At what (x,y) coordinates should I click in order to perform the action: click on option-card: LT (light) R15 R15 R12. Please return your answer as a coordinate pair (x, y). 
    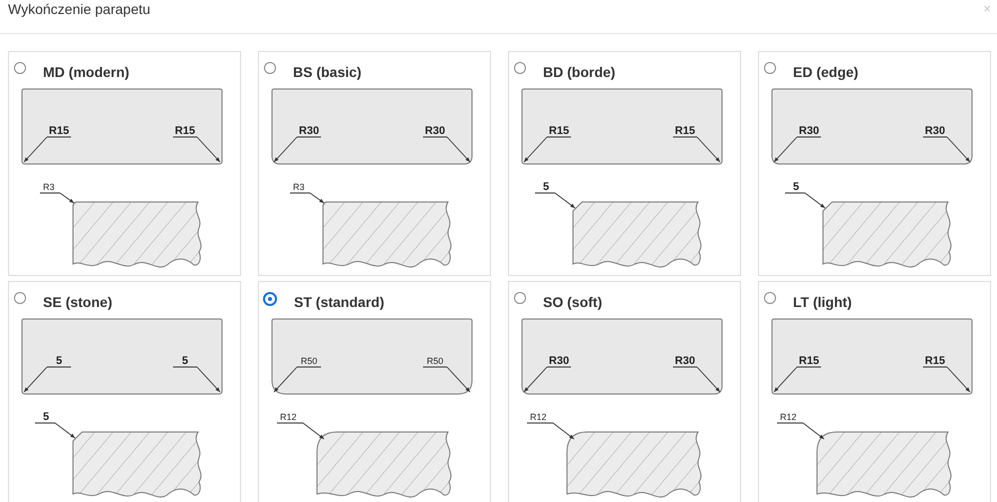
    Looking at the image, I should click on (874, 391).